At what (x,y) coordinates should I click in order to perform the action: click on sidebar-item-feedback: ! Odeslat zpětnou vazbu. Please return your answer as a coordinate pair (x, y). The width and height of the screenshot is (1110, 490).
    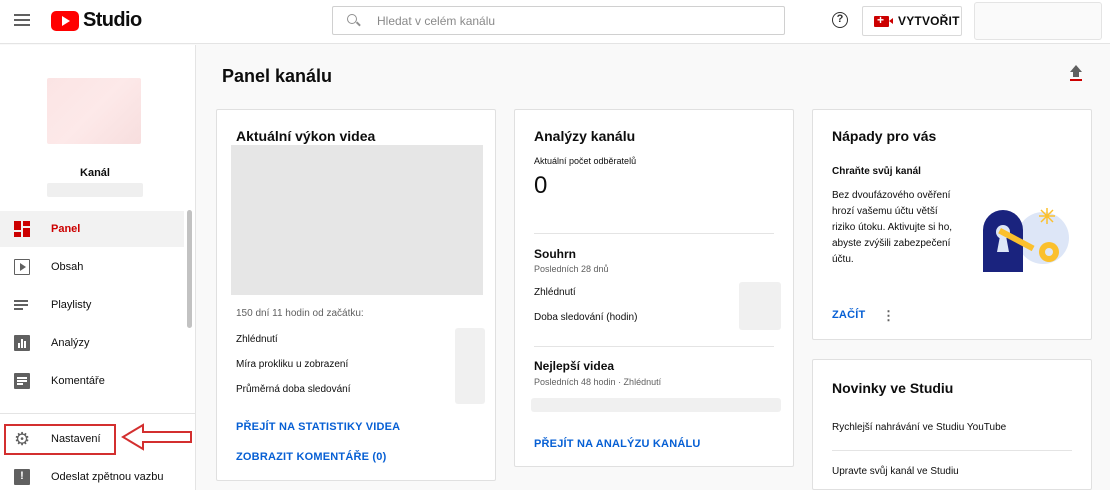
    Looking at the image, I should click on (92, 474).